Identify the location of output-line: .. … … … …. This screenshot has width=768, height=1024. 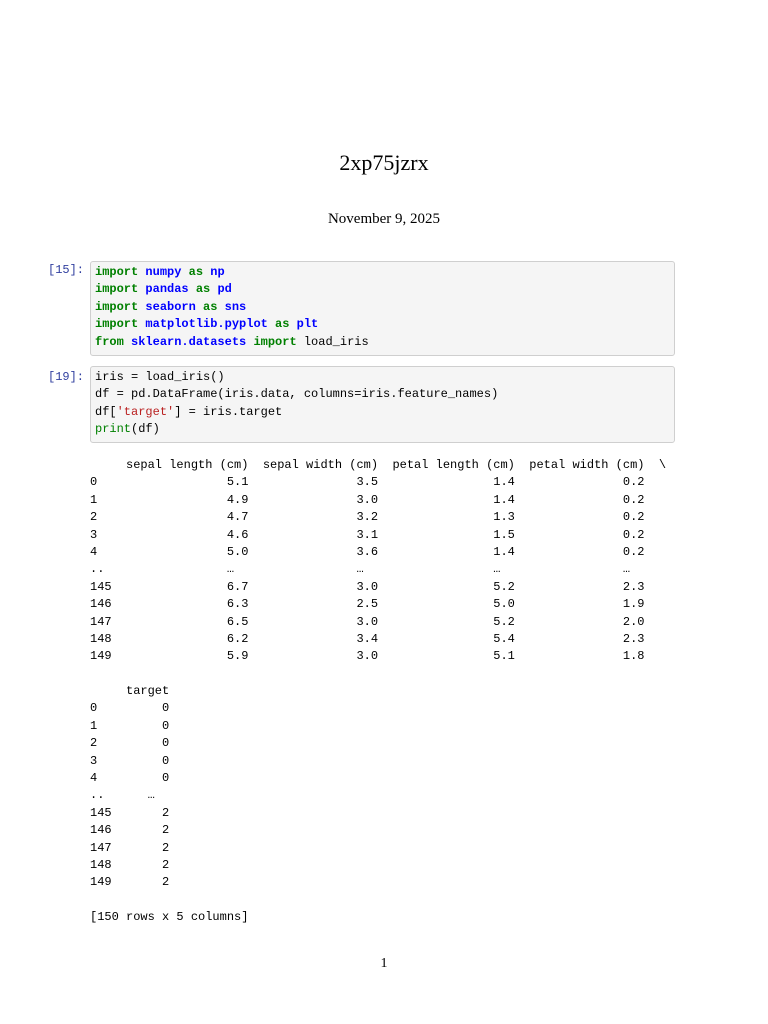
(360, 569).